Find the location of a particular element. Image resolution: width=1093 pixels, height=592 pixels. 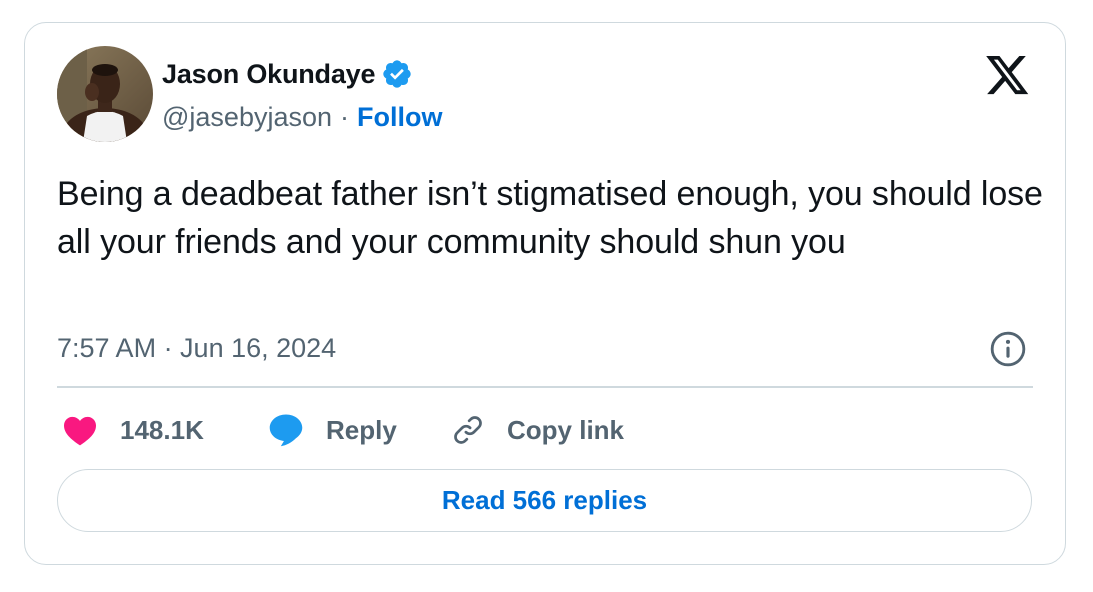

info-icon is located at coordinates (1008, 349).